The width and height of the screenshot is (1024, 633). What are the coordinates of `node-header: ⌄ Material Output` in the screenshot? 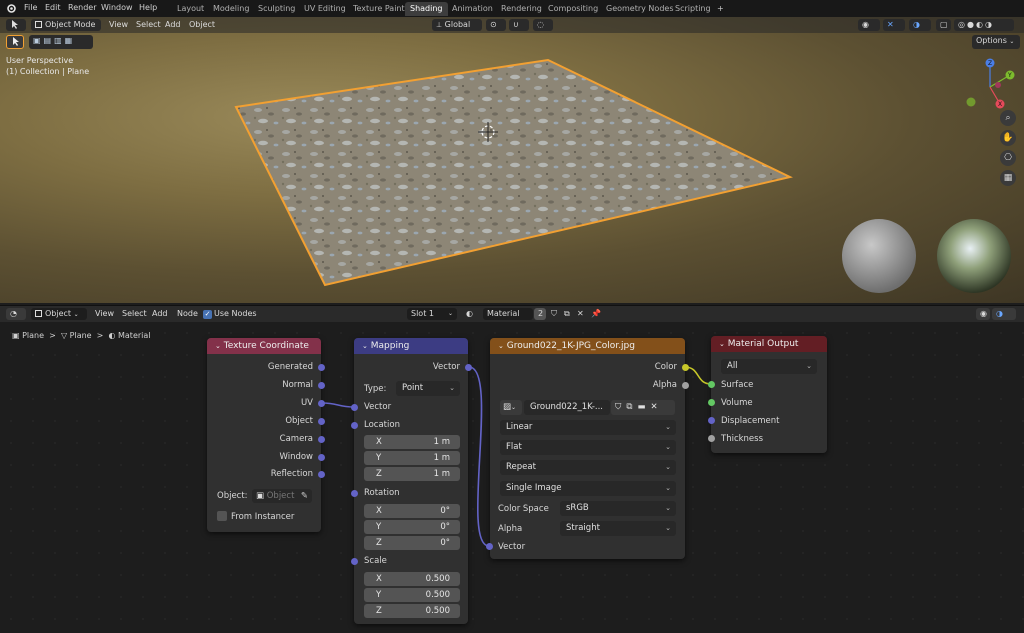 It's located at (769, 344).